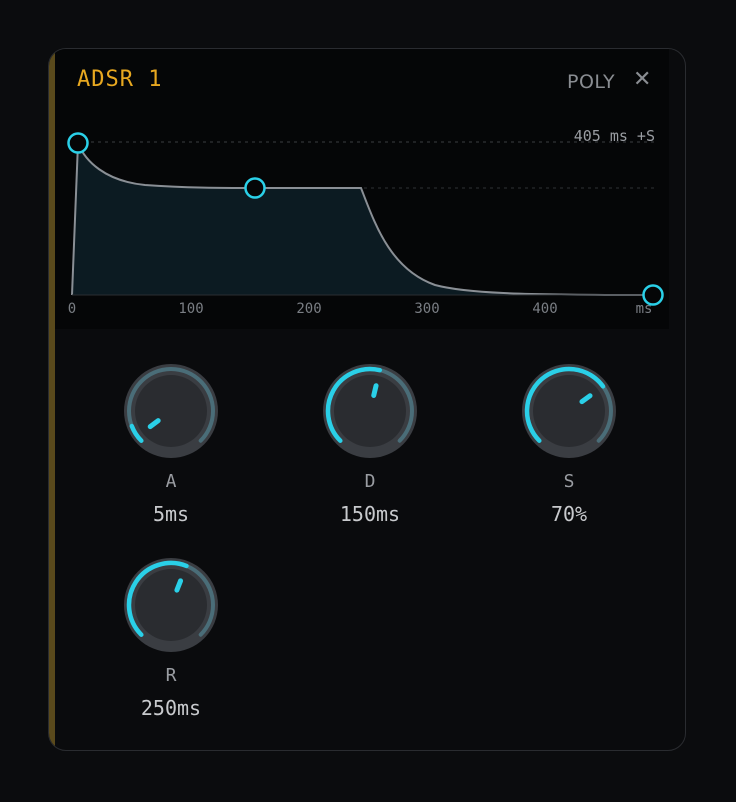 This screenshot has width=736, height=802. I want to click on knob-label: S, so click(569, 481).